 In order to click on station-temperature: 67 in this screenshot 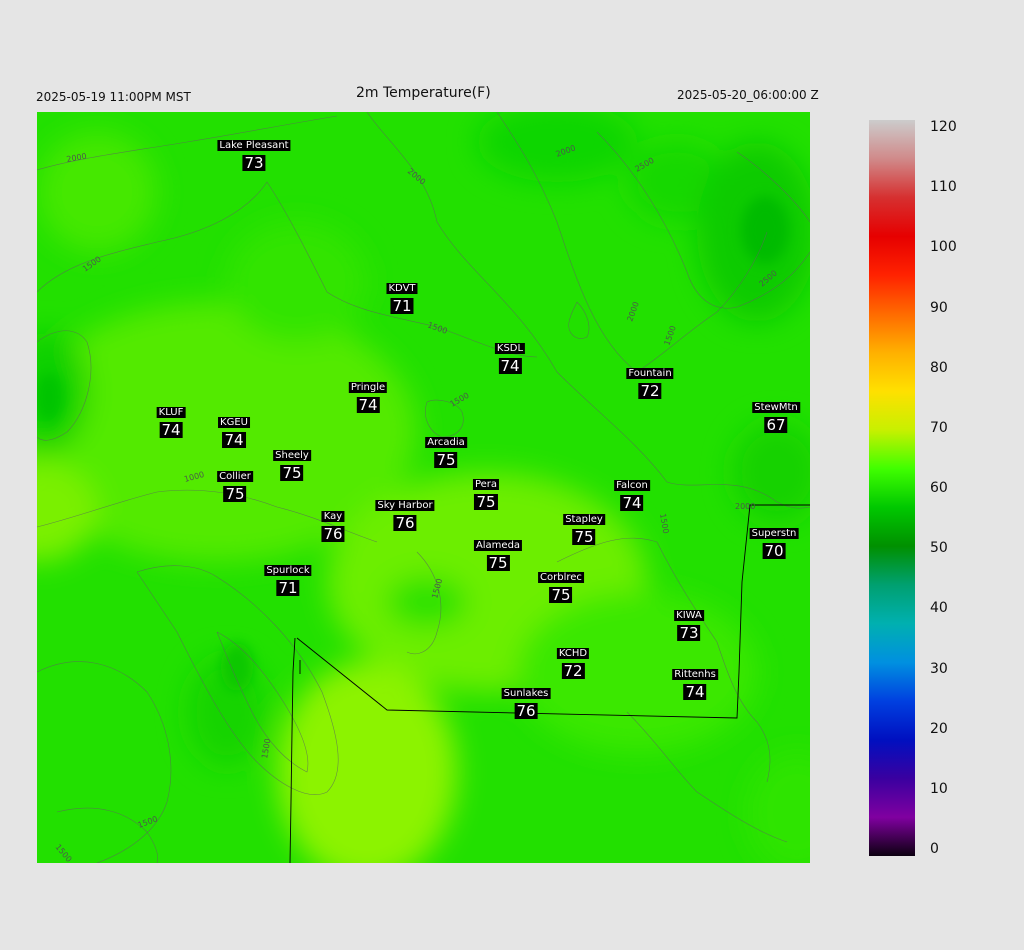, I will do `click(776, 425)`.